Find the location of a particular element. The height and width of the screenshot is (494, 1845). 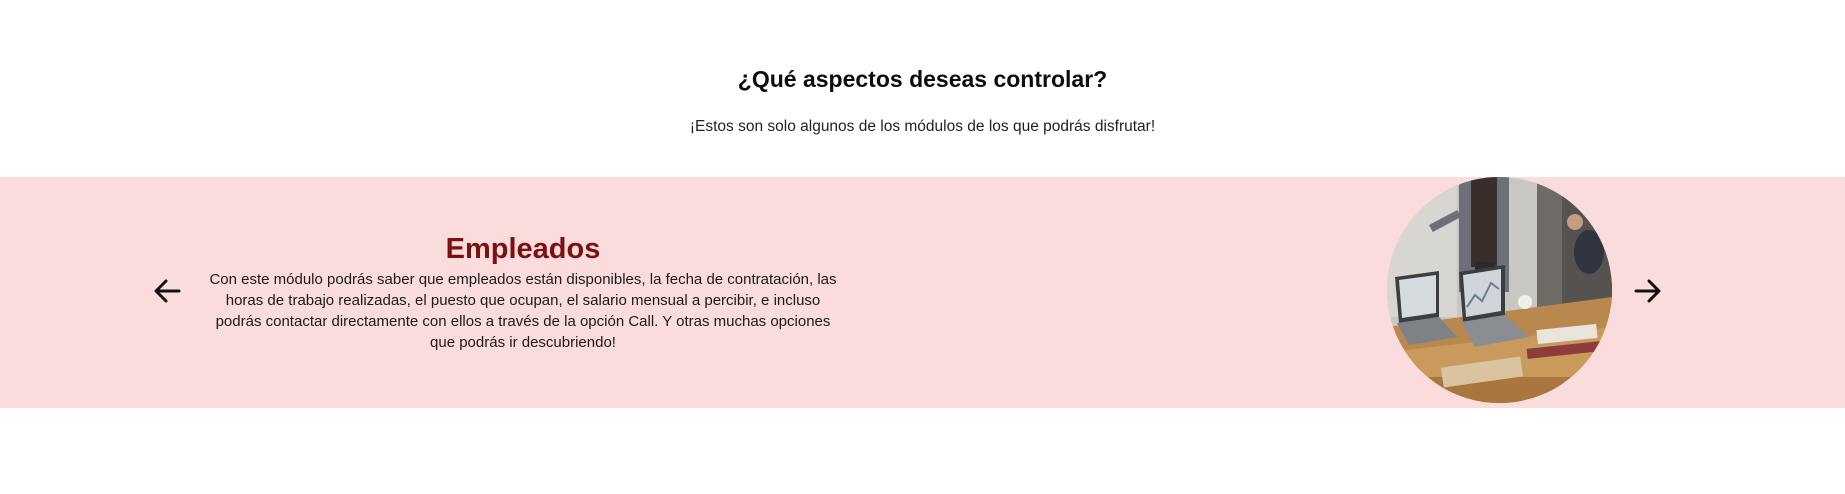

arrow-left-icon is located at coordinates (167, 291).